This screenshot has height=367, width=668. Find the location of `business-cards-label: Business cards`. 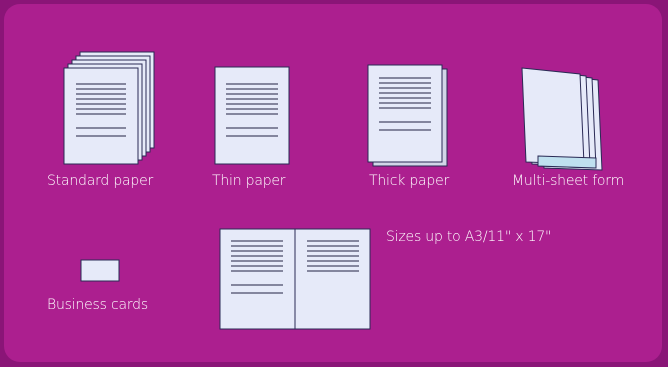

business-cards-label: Business cards is located at coordinates (97, 305).